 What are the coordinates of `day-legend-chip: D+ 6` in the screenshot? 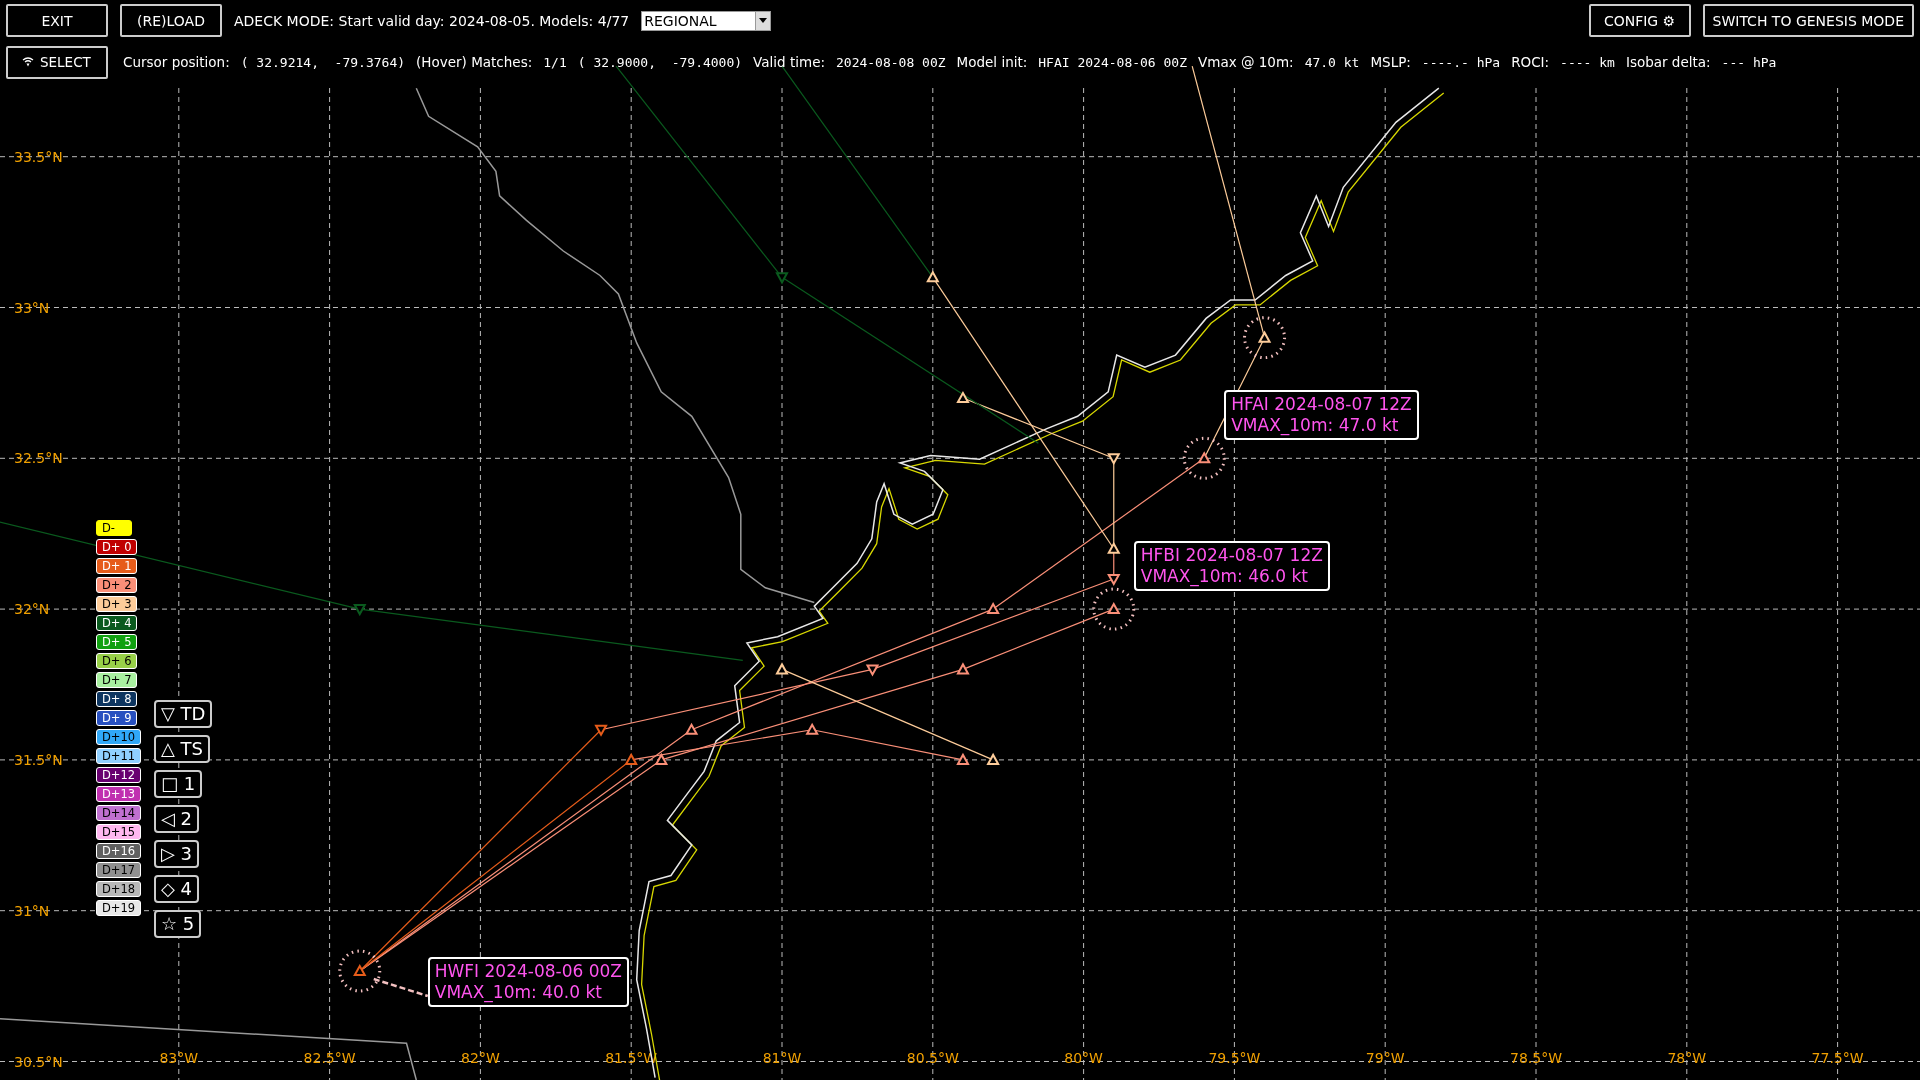 It's located at (117, 661).